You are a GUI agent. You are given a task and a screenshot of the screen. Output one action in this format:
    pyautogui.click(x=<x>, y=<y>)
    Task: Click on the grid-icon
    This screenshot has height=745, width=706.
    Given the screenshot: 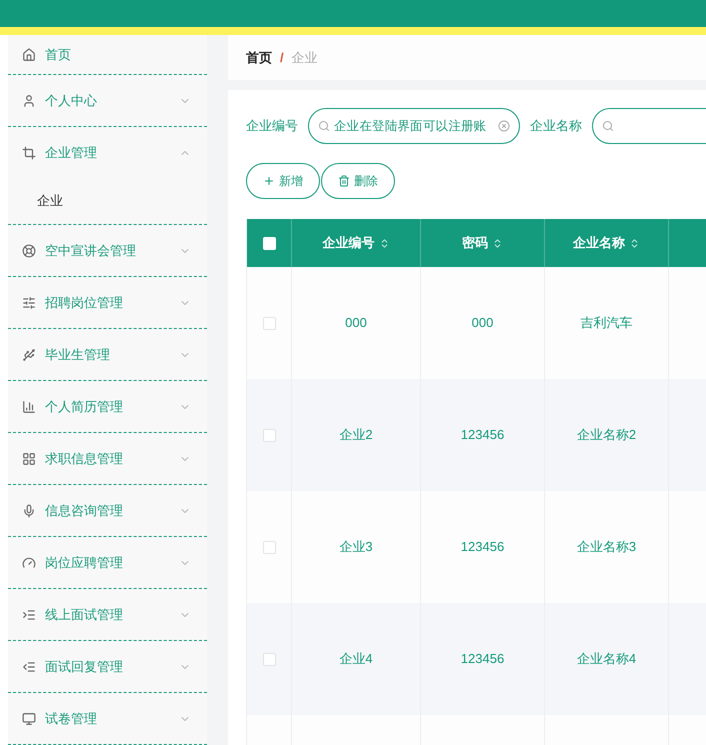 What is the action you would take?
    pyautogui.click(x=29, y=459)
    